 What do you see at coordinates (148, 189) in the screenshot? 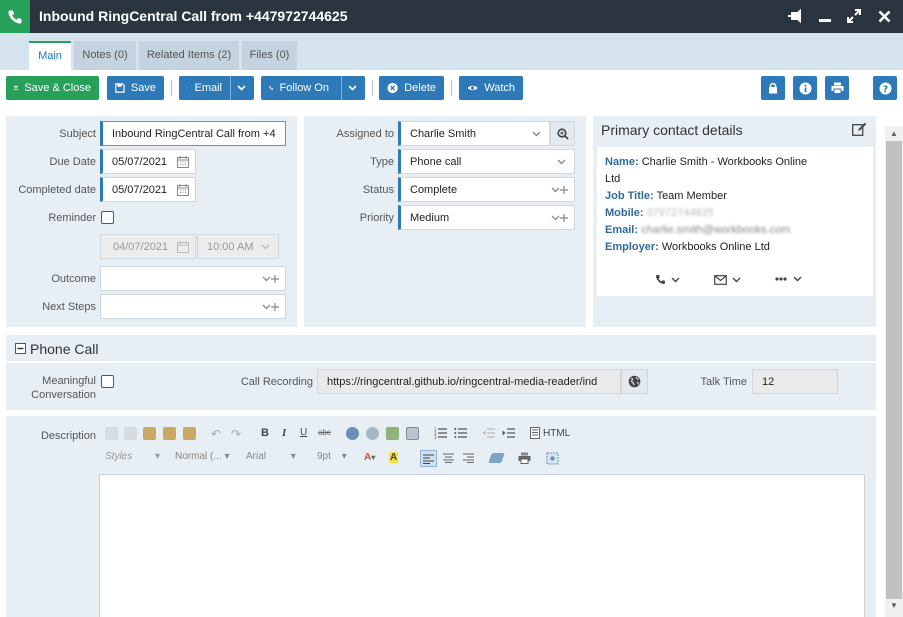
I see `completed-date-input: 05/07/2021` at bounding box center [148, 189].